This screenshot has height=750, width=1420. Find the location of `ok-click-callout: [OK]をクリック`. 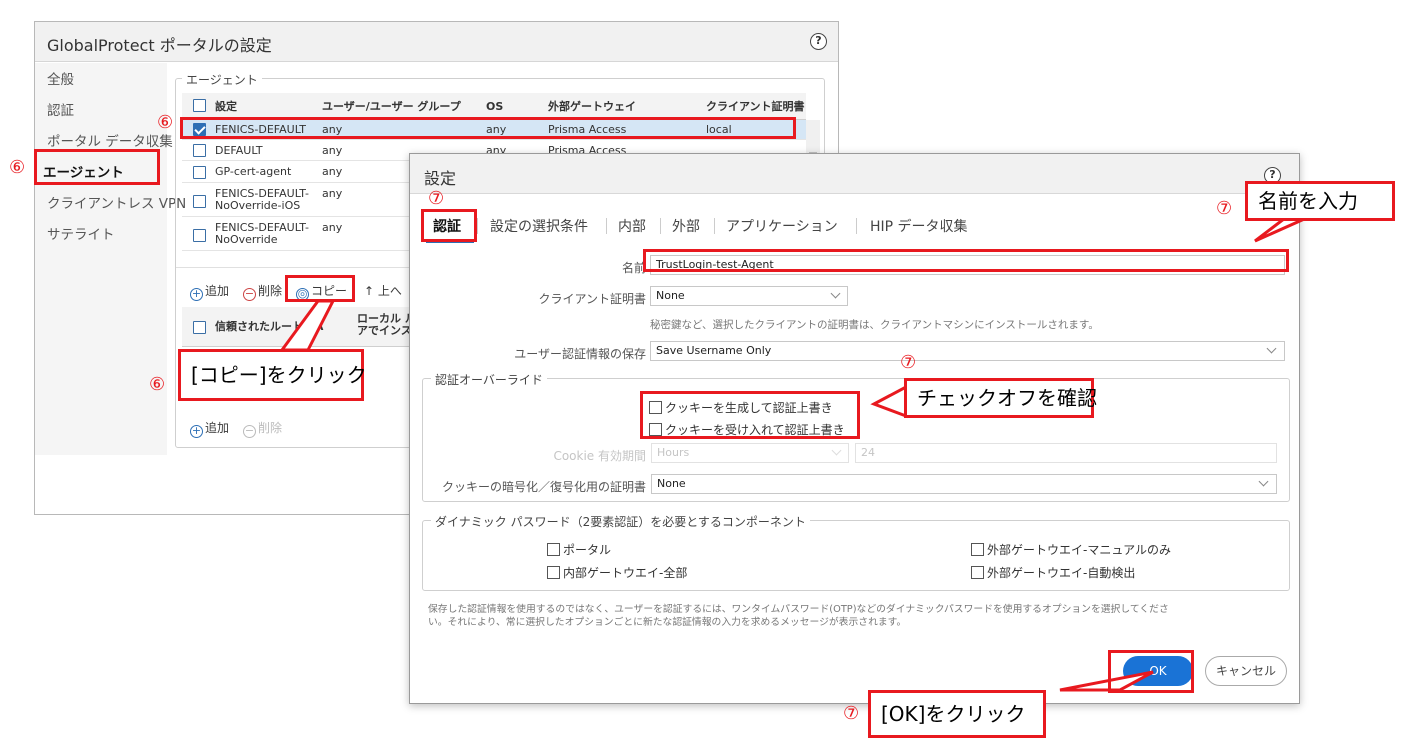

ok-click-callout: [OK]をクリック is located at coordinates (957, 714).